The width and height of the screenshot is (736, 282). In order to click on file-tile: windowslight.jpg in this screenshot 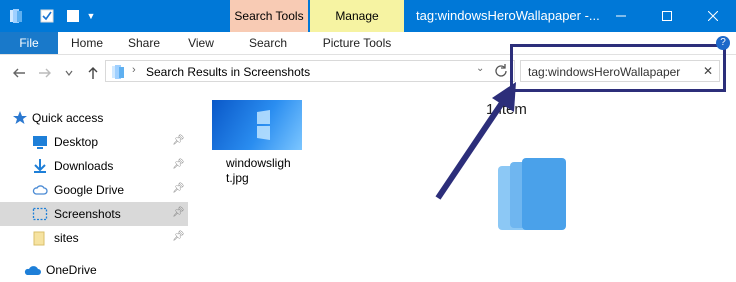, I will do `click(258, 145)`.